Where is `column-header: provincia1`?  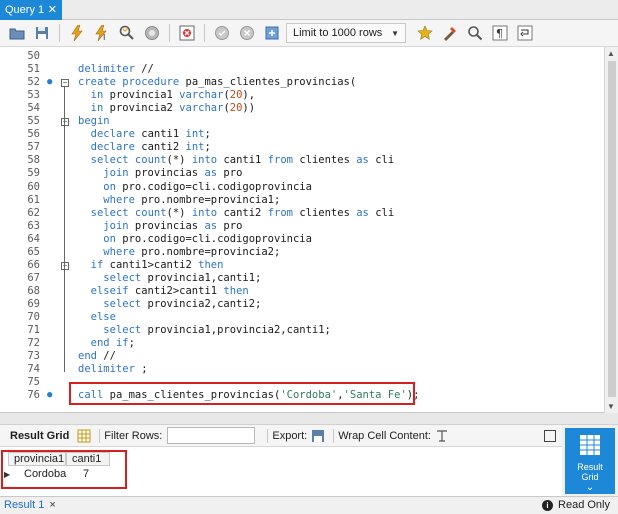 column-header: provincia1 is located at coordinates (37, 459).